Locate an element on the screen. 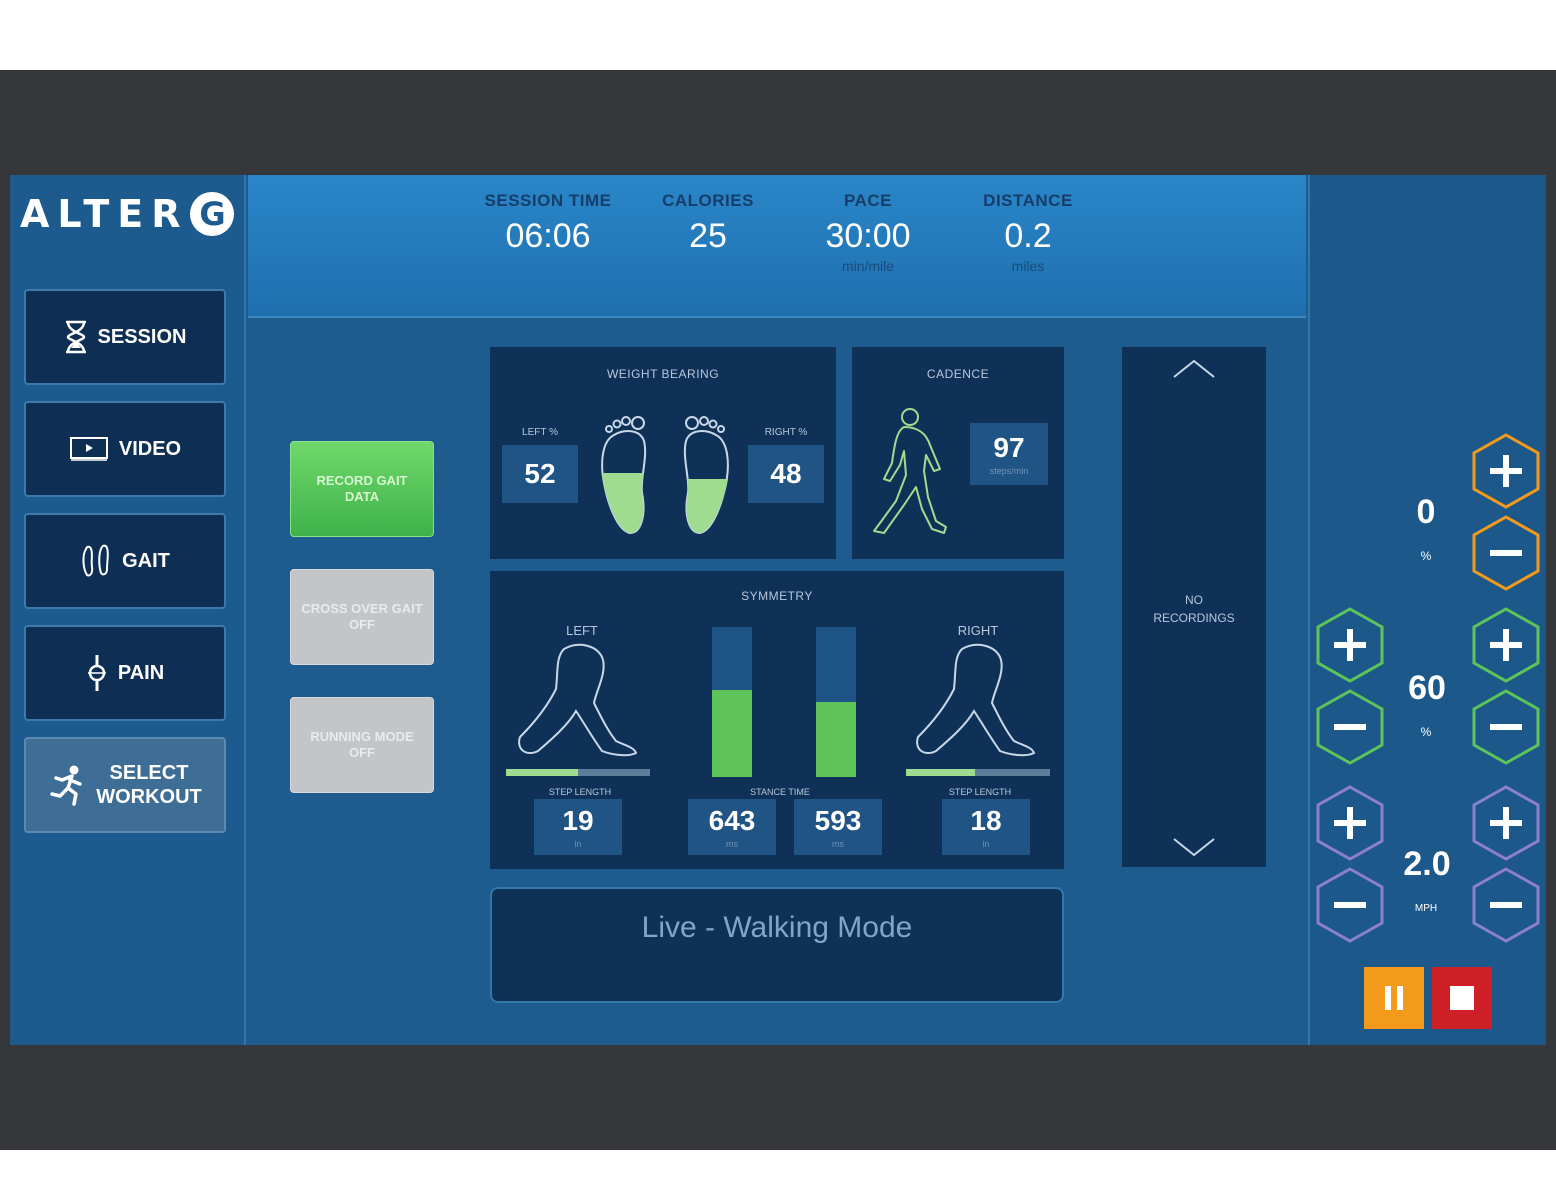  left-weight-value: 52 is located at coordinates (540, 474).